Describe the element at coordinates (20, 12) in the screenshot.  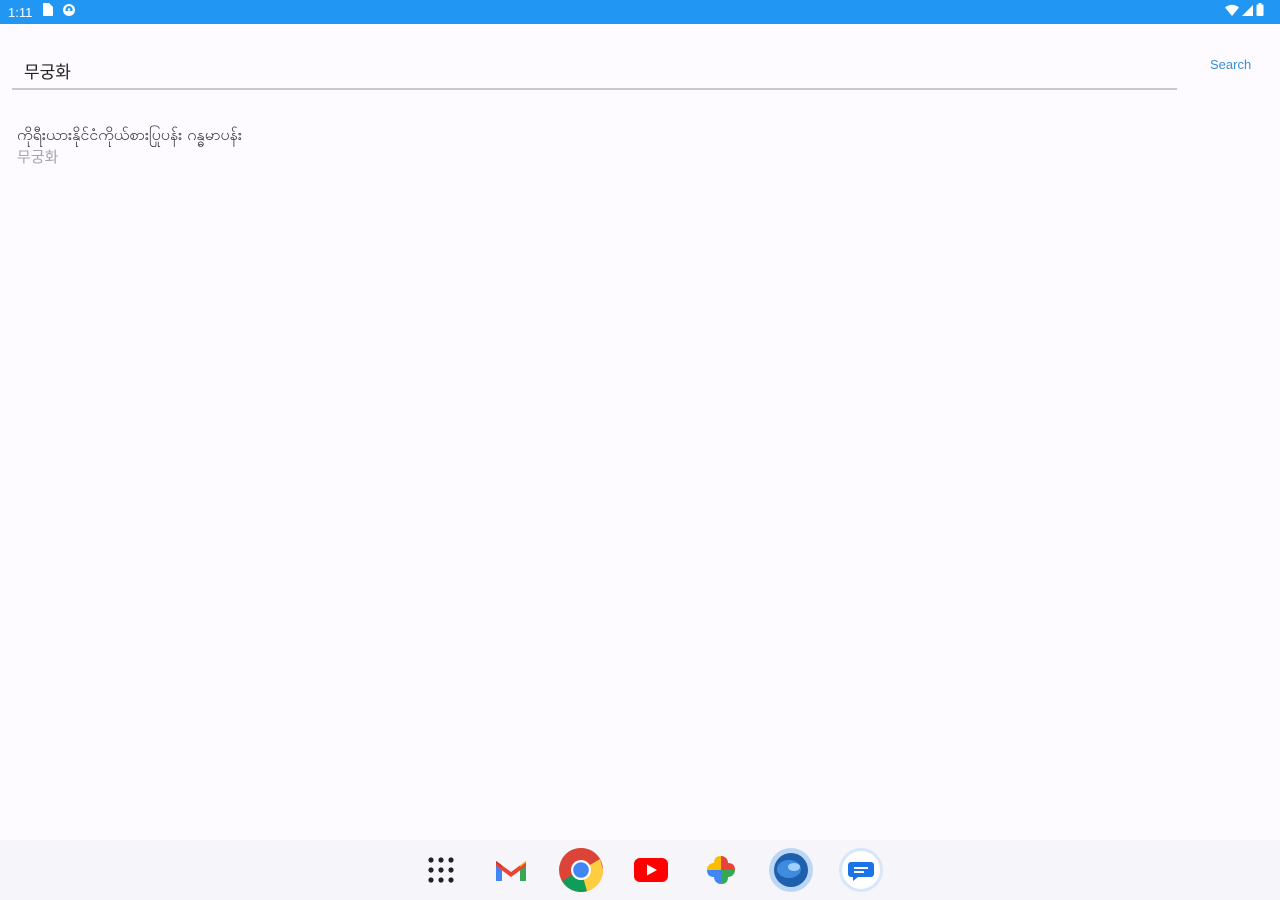
I see `status-time: 1:11` at that location.